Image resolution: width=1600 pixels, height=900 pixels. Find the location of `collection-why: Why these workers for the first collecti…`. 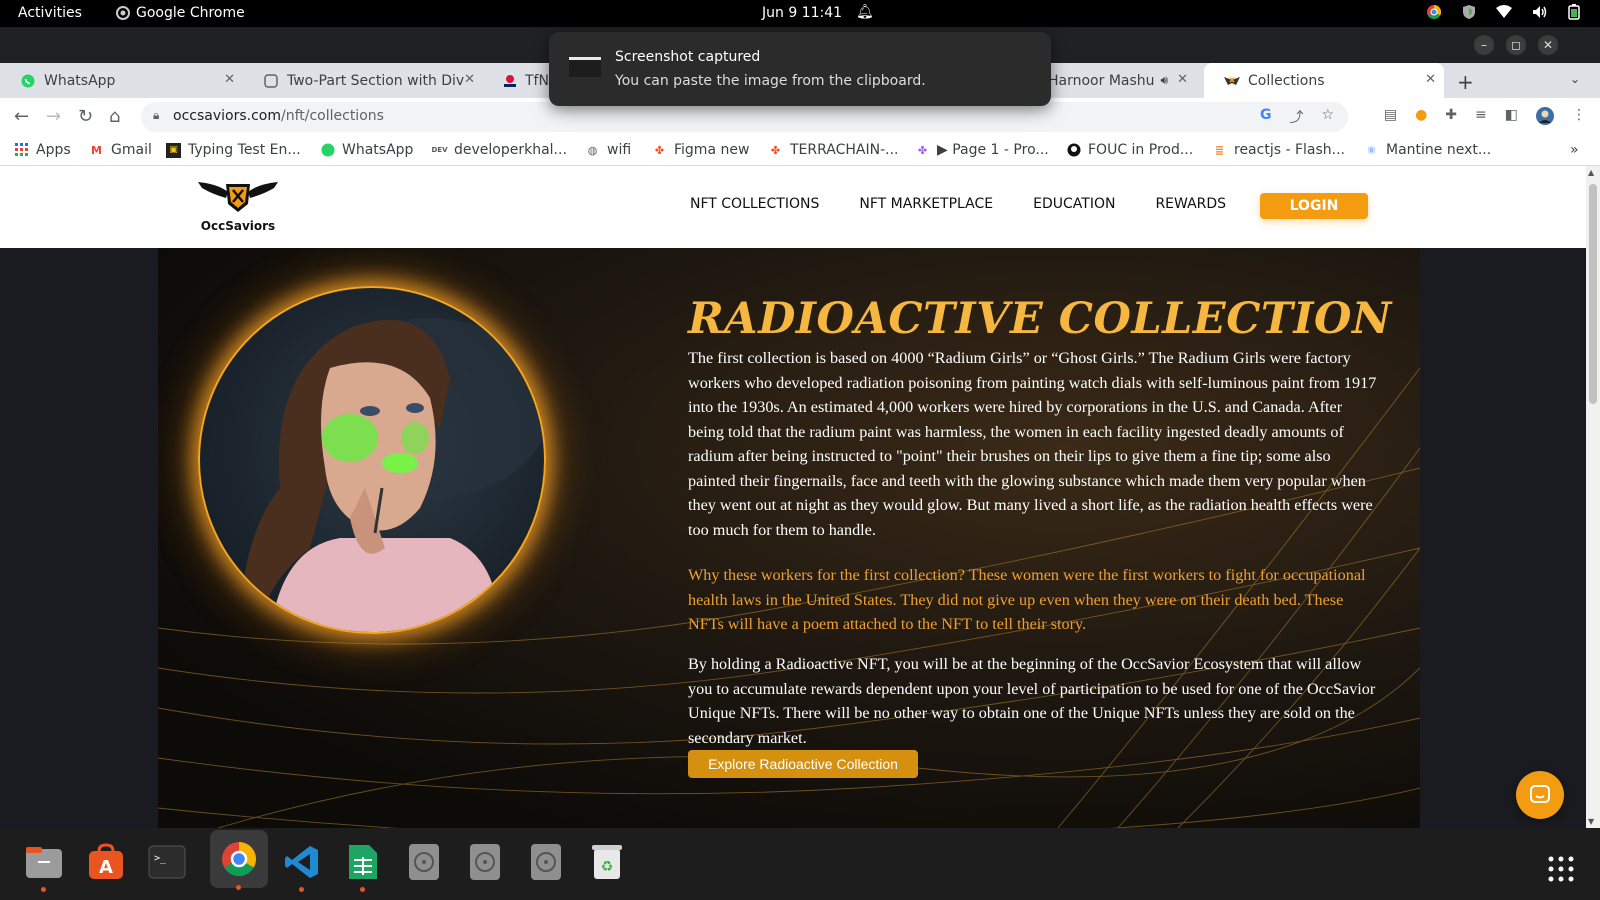

collection-why: Why these workers for the first collecti… is located at coordinates (1027, 599).